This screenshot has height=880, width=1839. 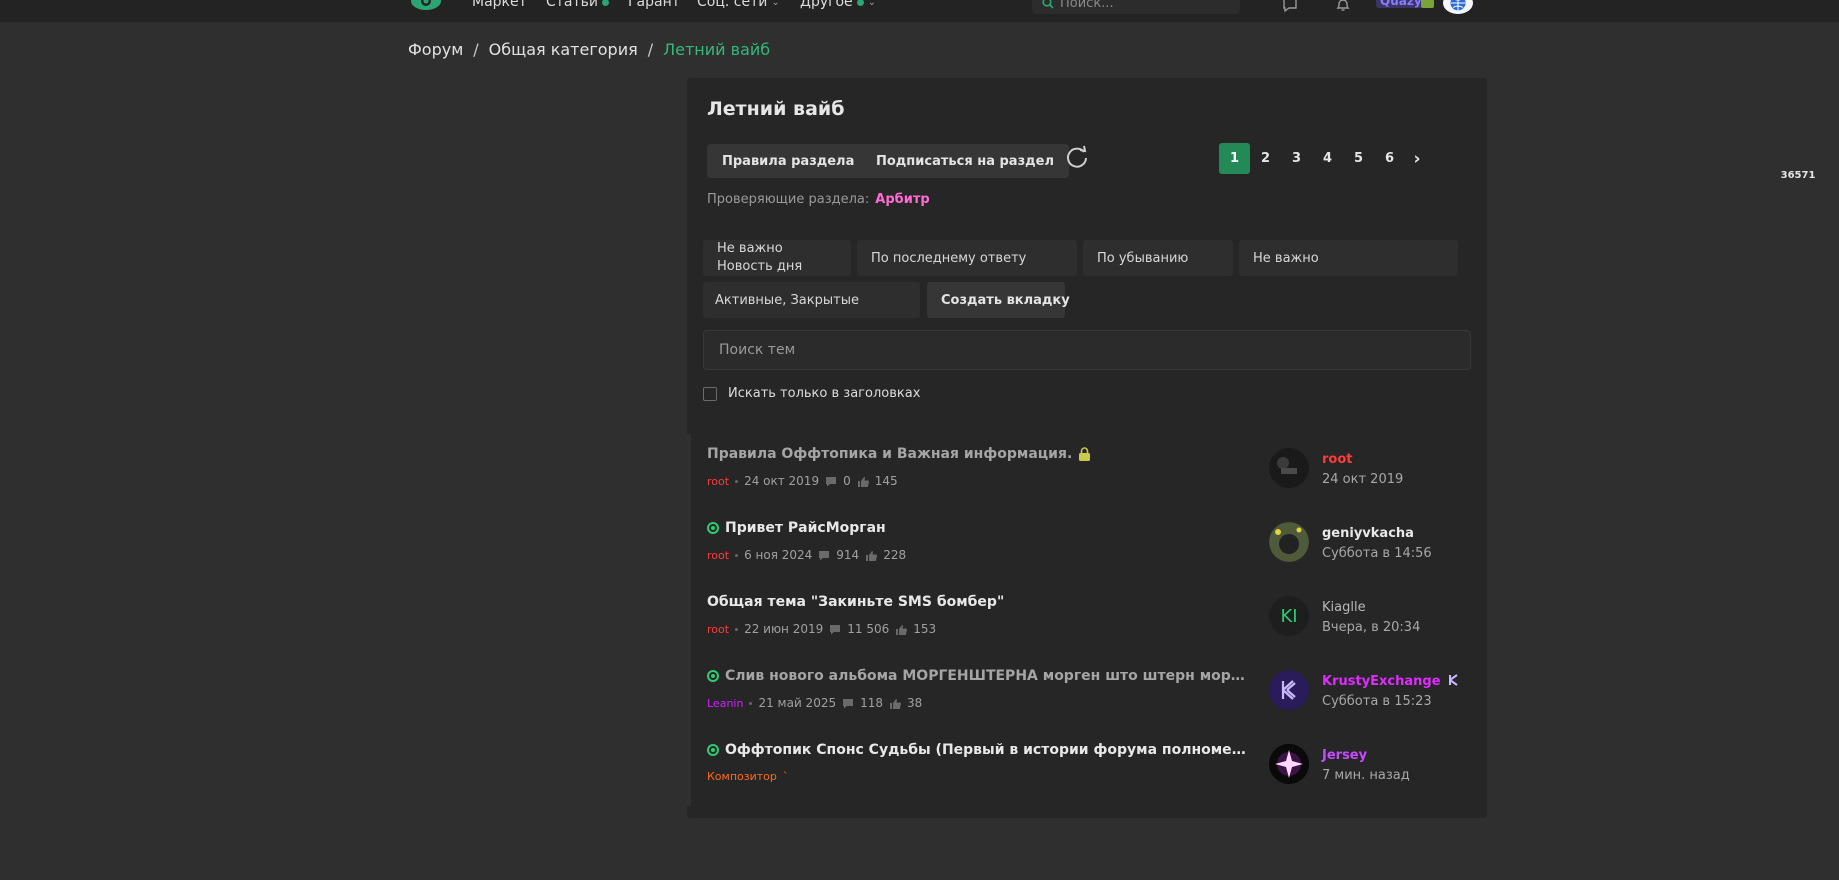 I want to click on last-page-button: 36571, so click(x=1798, y=175).